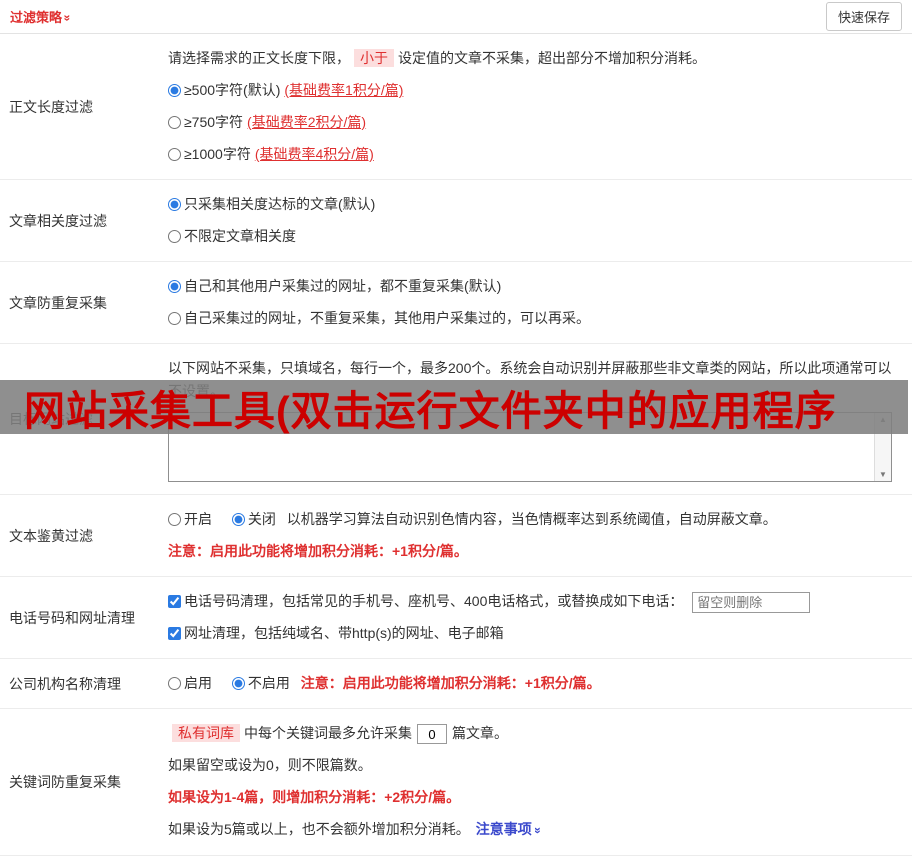  Describe the element at coordinates (344, 633) in the screenshot. I see `checkbox-text: 网址清理，包括纯域名、带http(s)的网址、电子邮箱` at that location.